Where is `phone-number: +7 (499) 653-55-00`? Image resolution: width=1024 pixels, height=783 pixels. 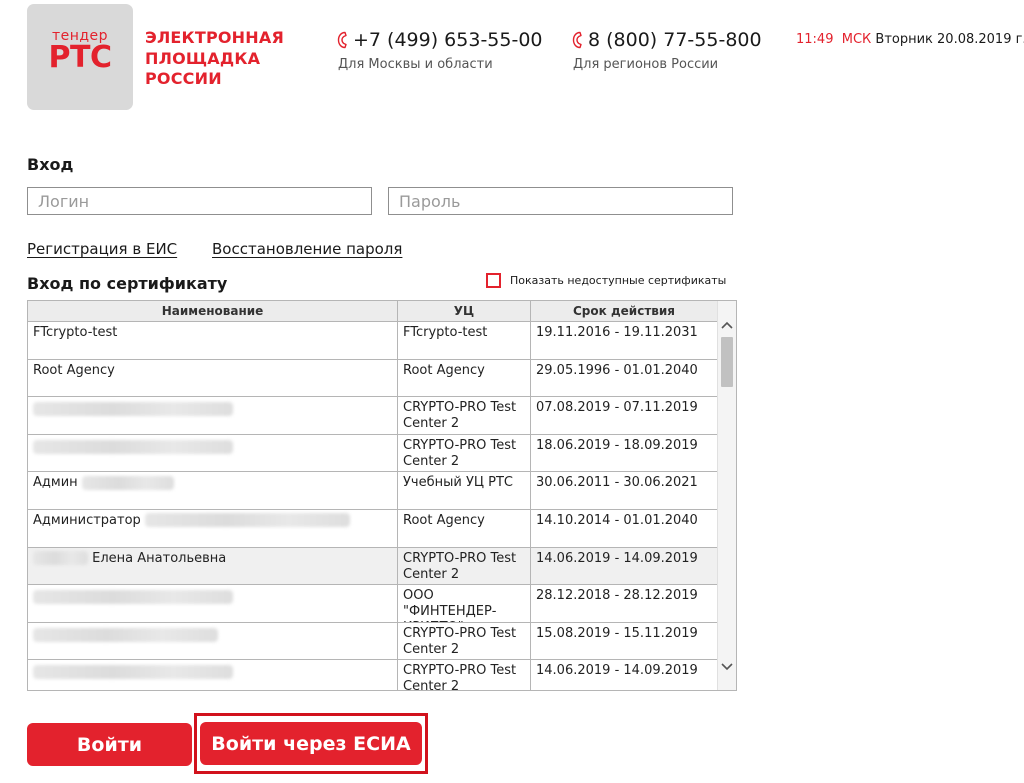 phone-number: +7 (499) 653-55-00 is located at coordinates (448, 40).